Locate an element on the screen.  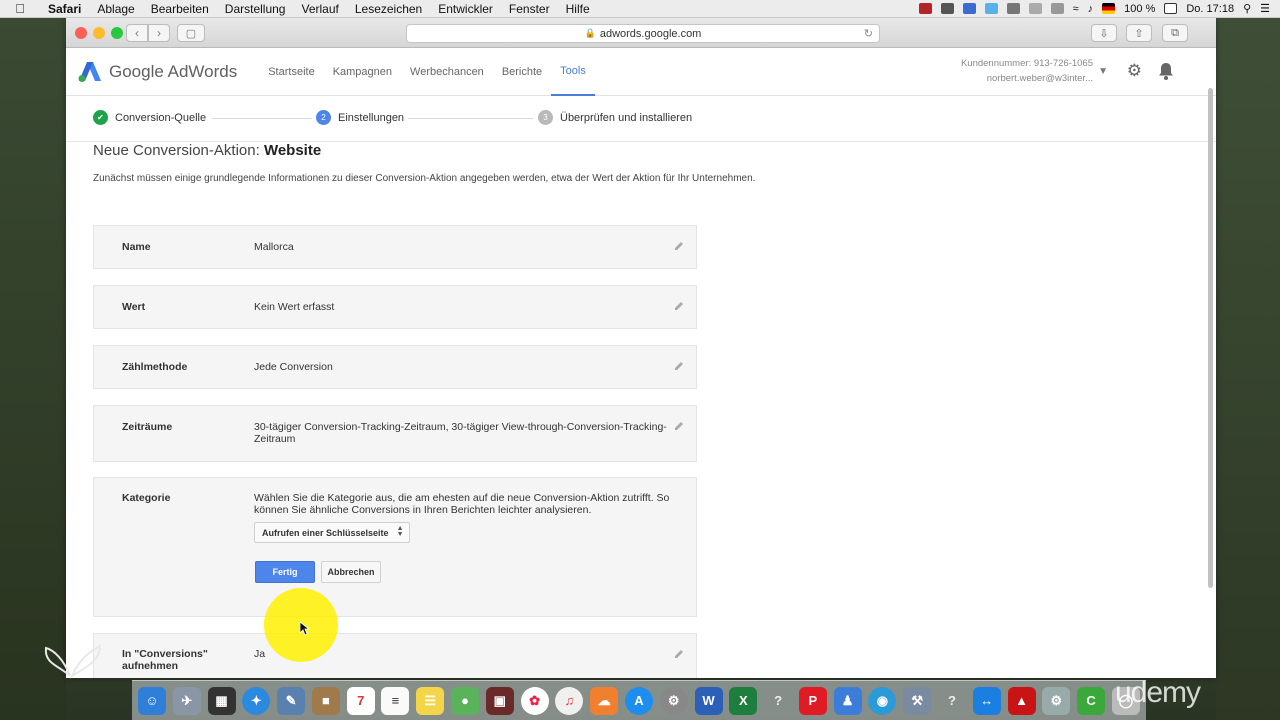
calendar-icon: 7 is located at coordinates (360, 700).